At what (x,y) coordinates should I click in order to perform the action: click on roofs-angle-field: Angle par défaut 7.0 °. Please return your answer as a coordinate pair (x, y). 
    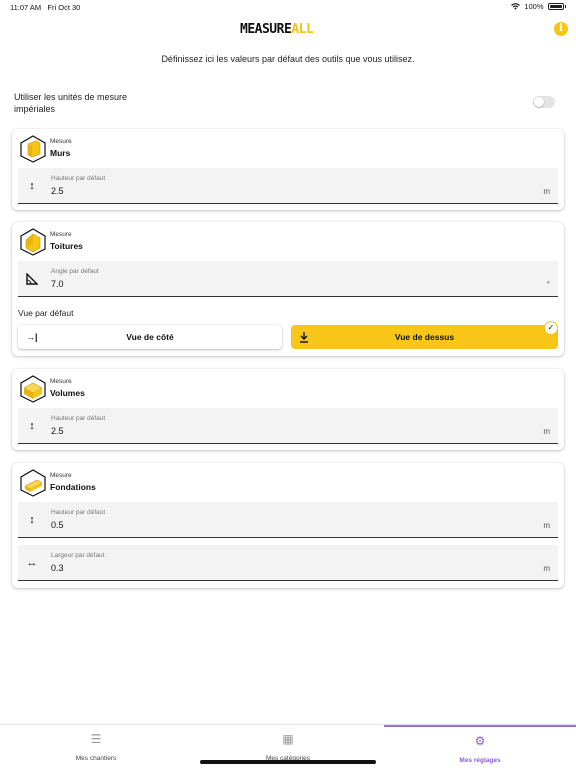
    Looking at the image, I should click on (288, 279).